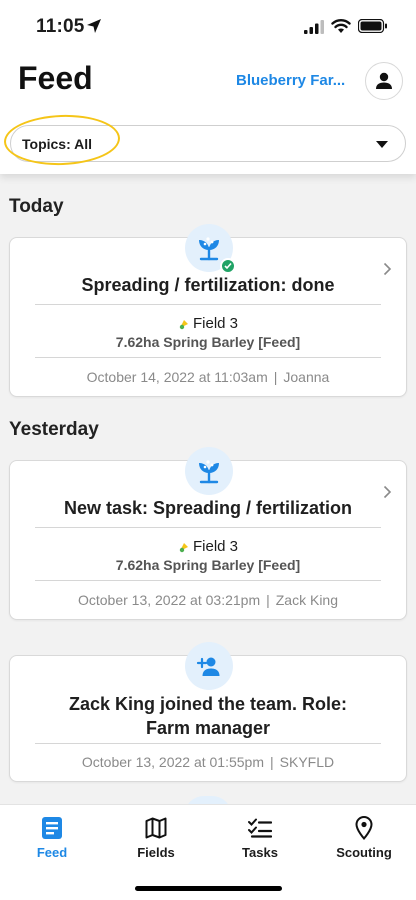  I want to click on topics-label: Topics: All, so click(57, 144).